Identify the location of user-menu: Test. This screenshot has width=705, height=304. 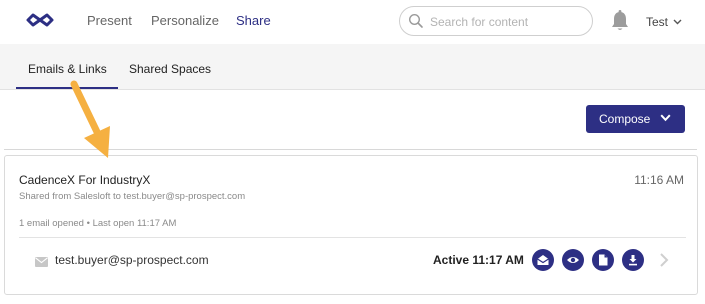
(664, 21).